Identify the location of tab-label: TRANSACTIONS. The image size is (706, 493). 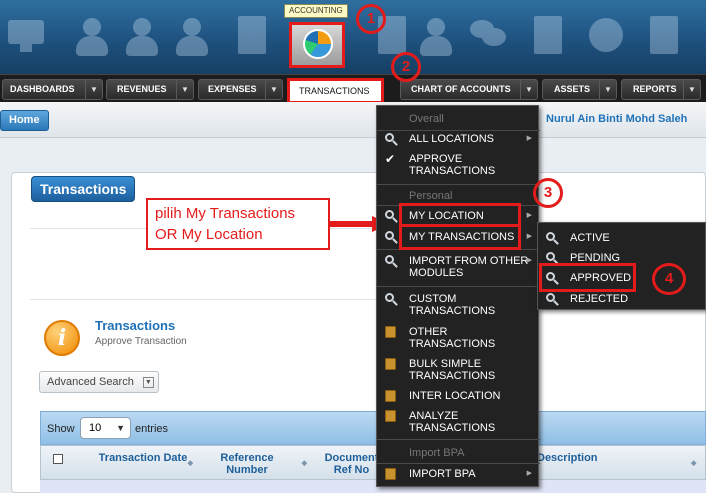
(334, 91).